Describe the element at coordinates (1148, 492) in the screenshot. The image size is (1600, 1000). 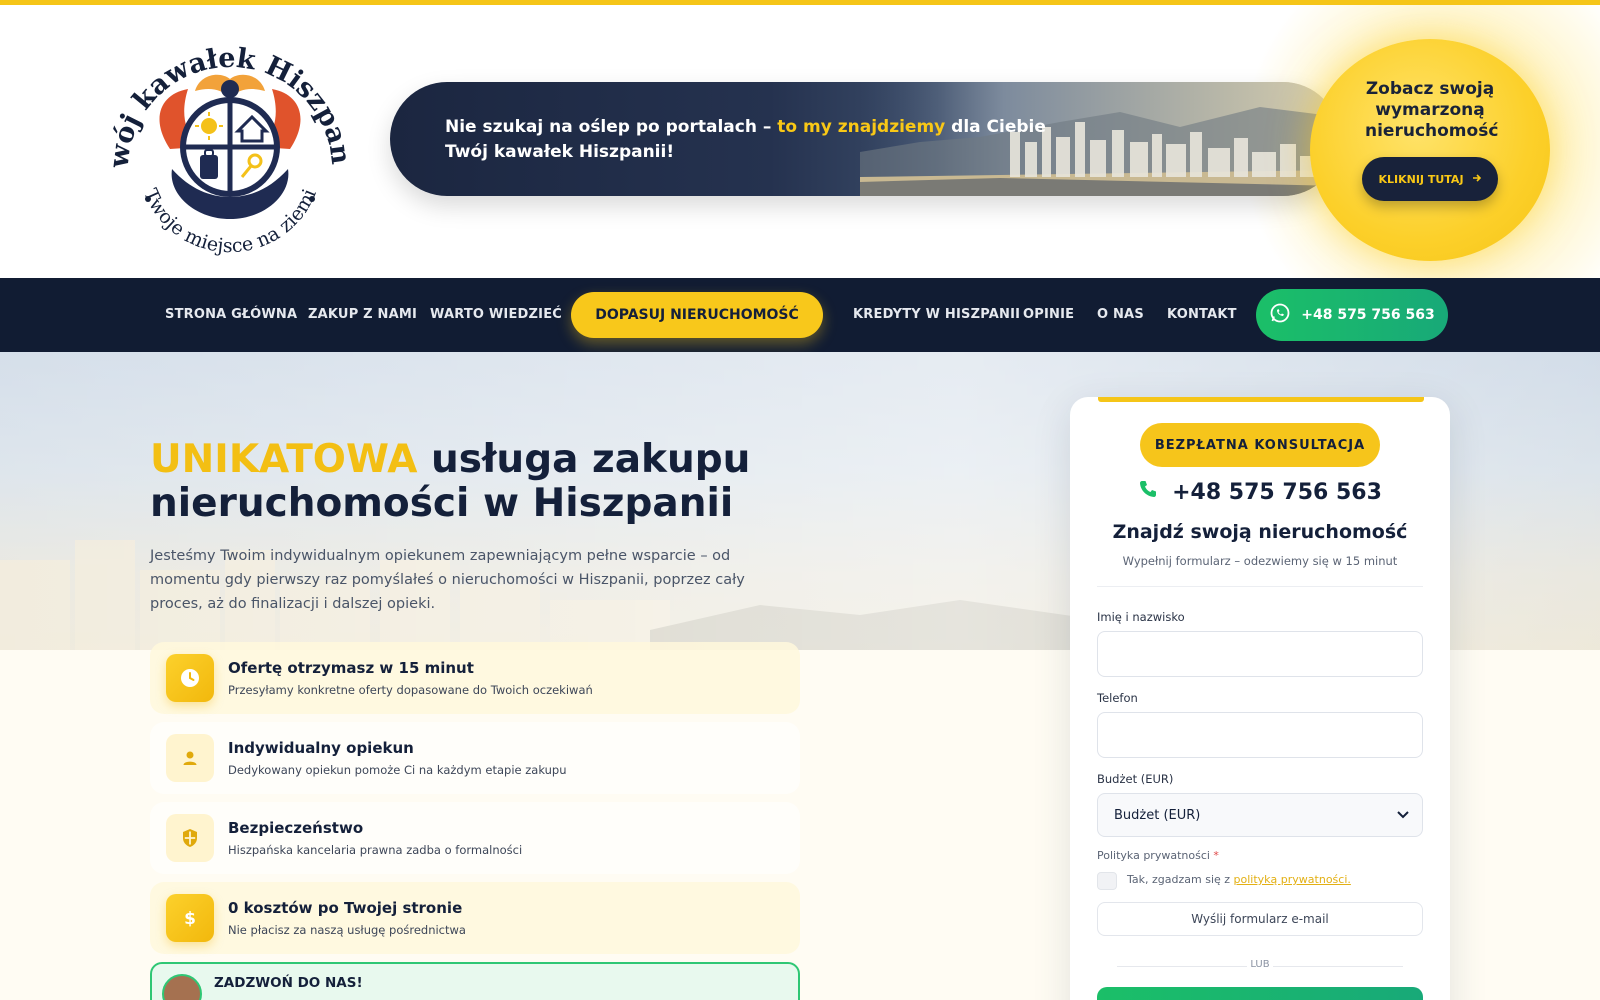
I see `phone-icon` at that location.